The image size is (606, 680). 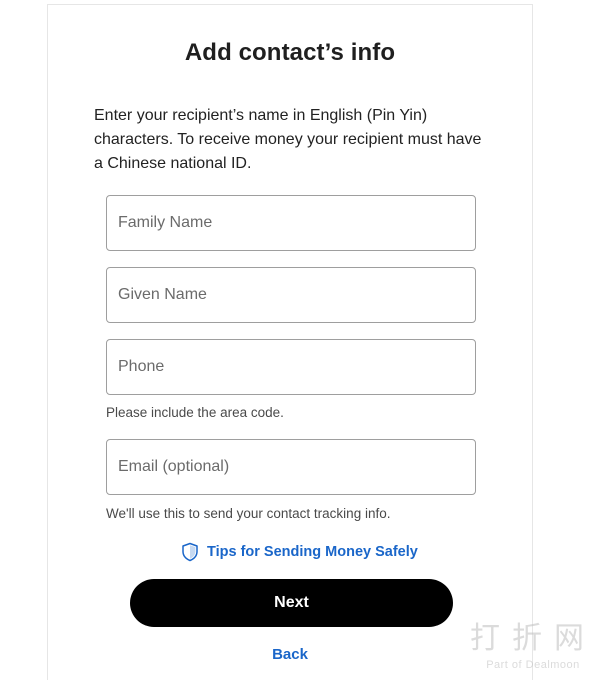 I want to click on email-input, so click(x=291, y=467).